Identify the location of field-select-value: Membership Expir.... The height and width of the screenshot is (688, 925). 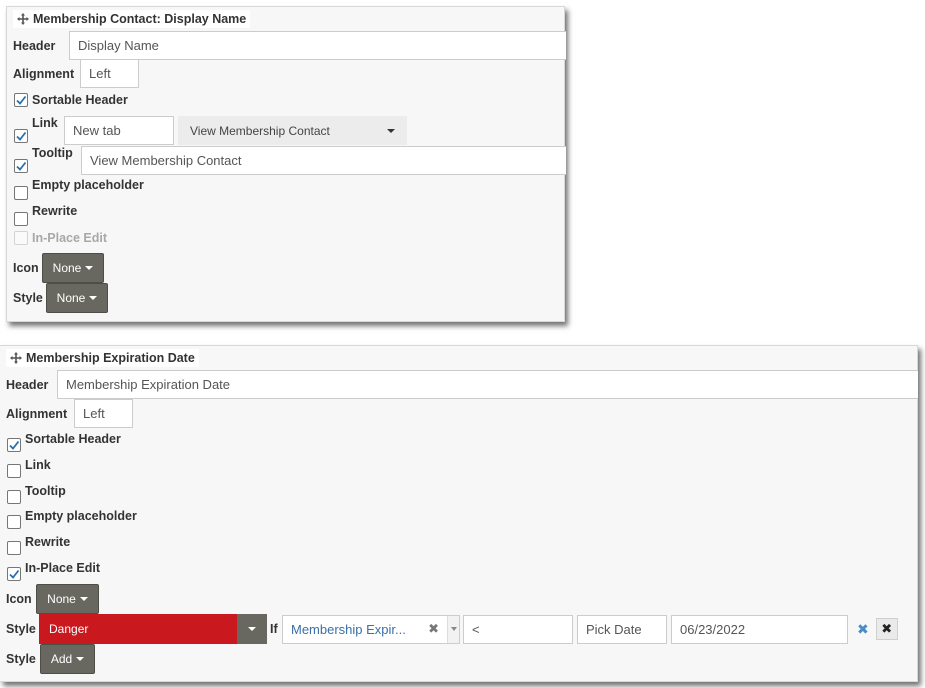
(348, 629).